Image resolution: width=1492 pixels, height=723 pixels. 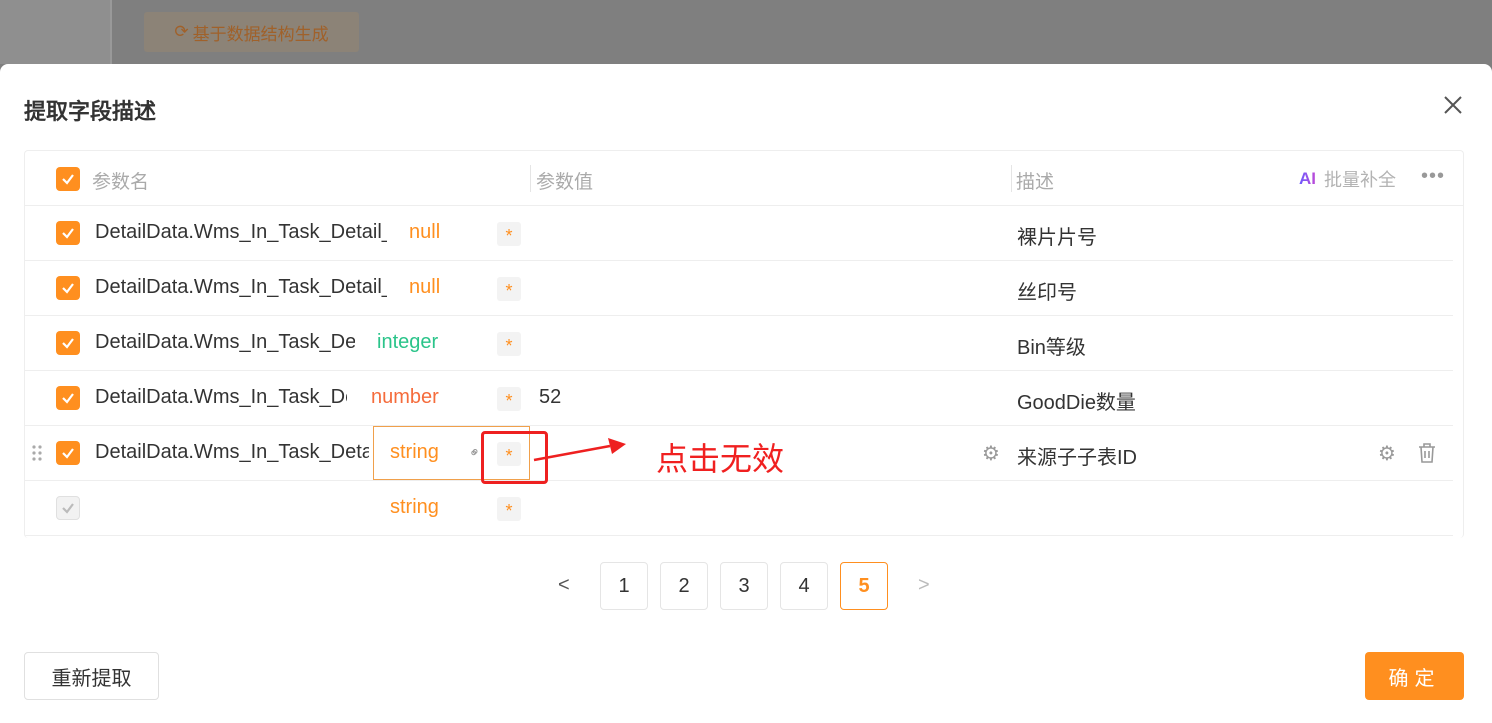 What do you see at coordinates (550, 397) in the screenshot?
I see `param-value: 52` at bounding box center [550, 397].